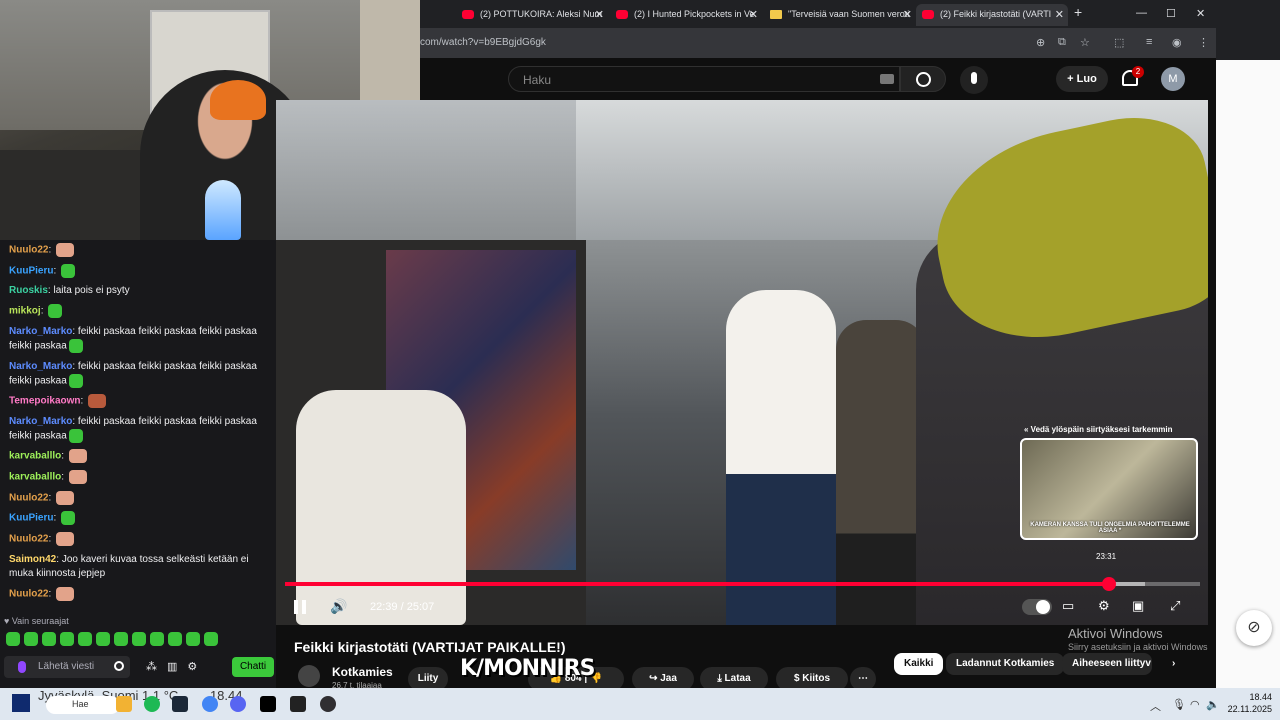 The width and height of the screenshot is (1280, 720). Describe the element at coordinates (1213, 704) in the screenshot. I see `speaker-icon: 🔈` at that location.